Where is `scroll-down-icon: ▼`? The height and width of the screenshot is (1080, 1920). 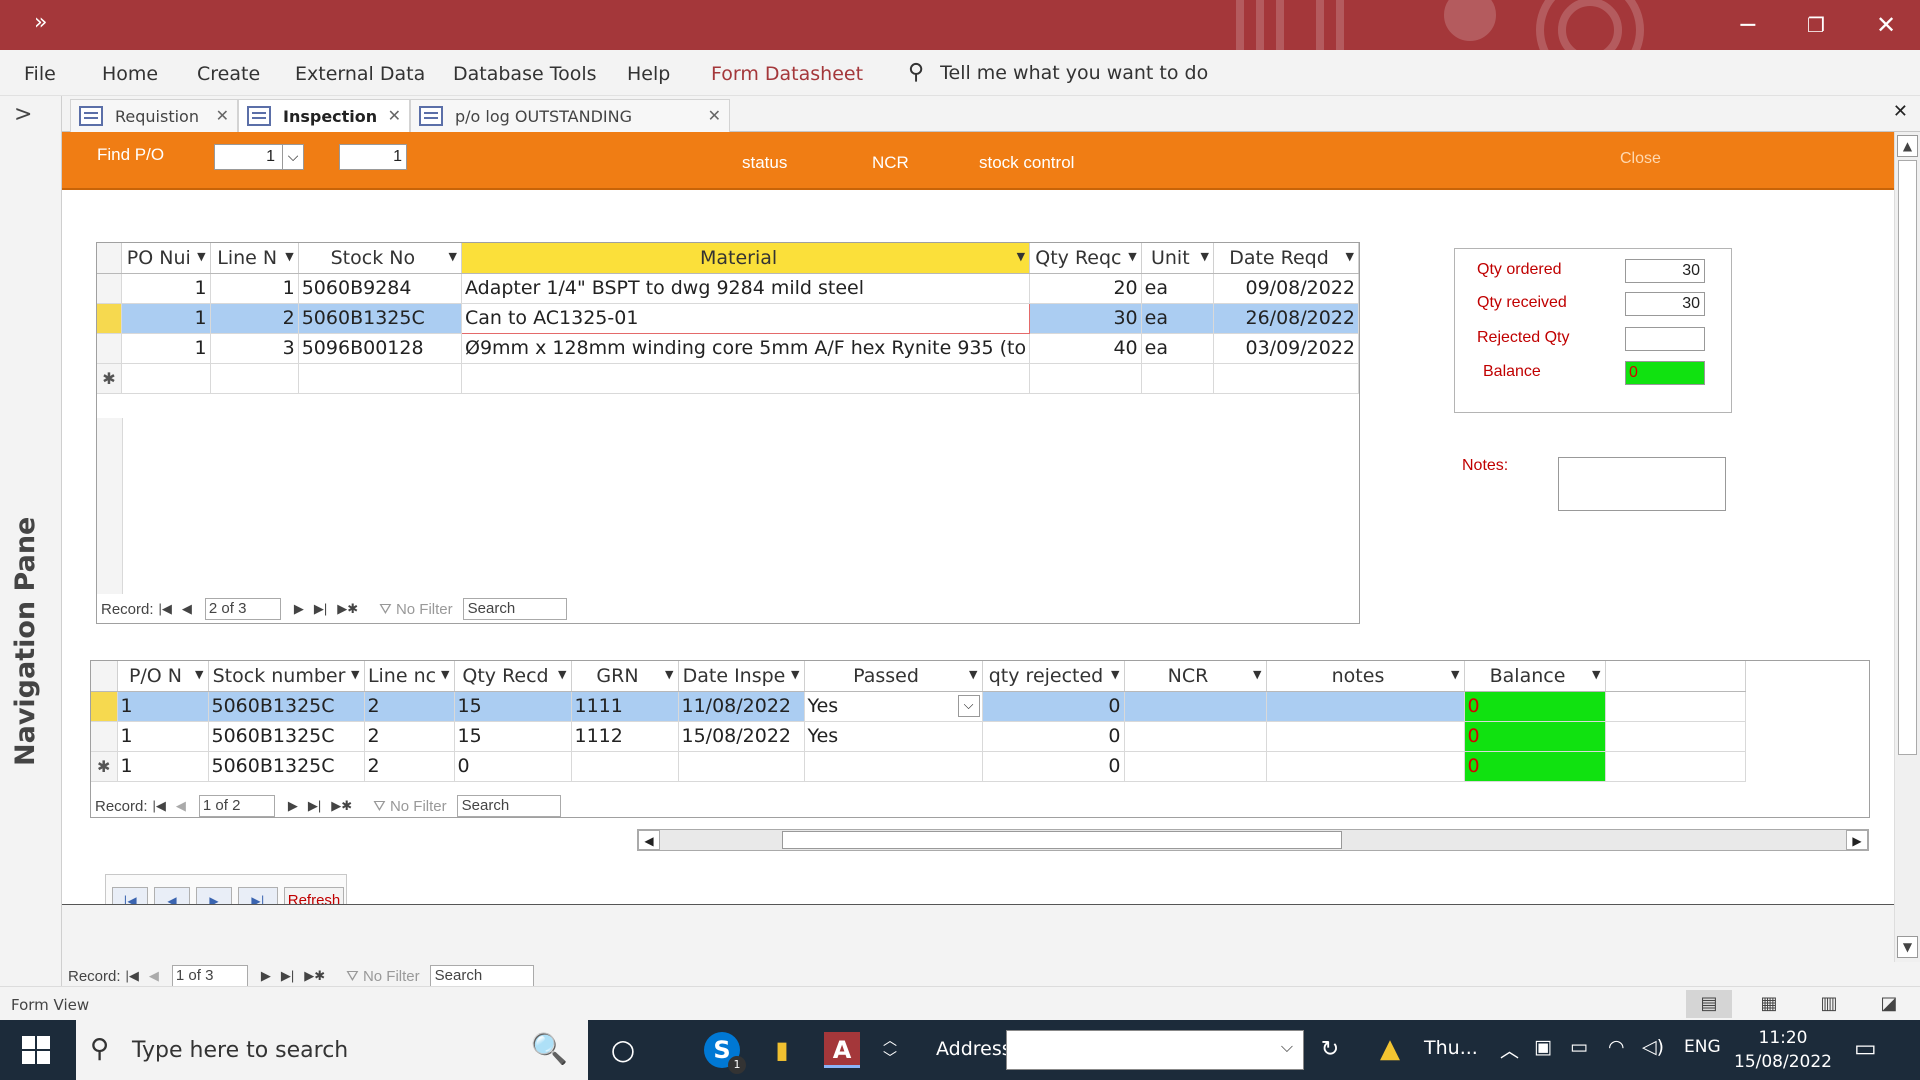 scroll-down-icon: ▼ is located at coordinates (1907, 947).